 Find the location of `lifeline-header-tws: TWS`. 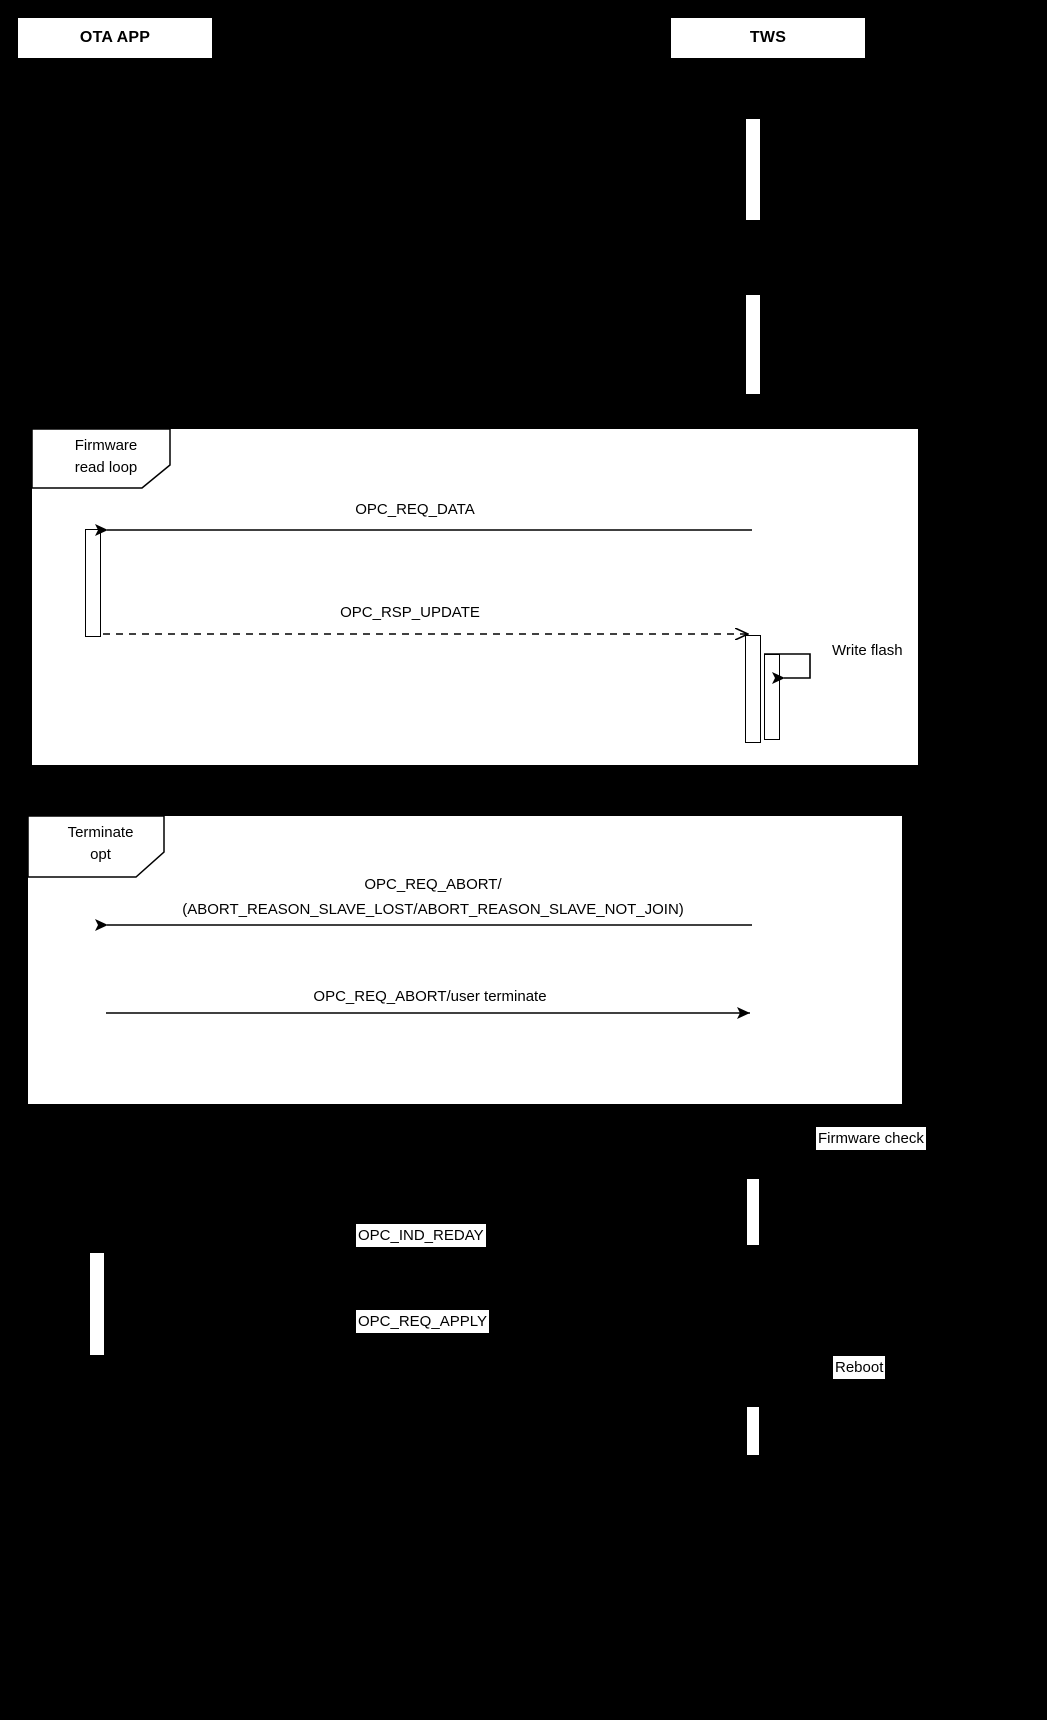

lifeline-header-tws: TWS is located at coordinates (768, 38).